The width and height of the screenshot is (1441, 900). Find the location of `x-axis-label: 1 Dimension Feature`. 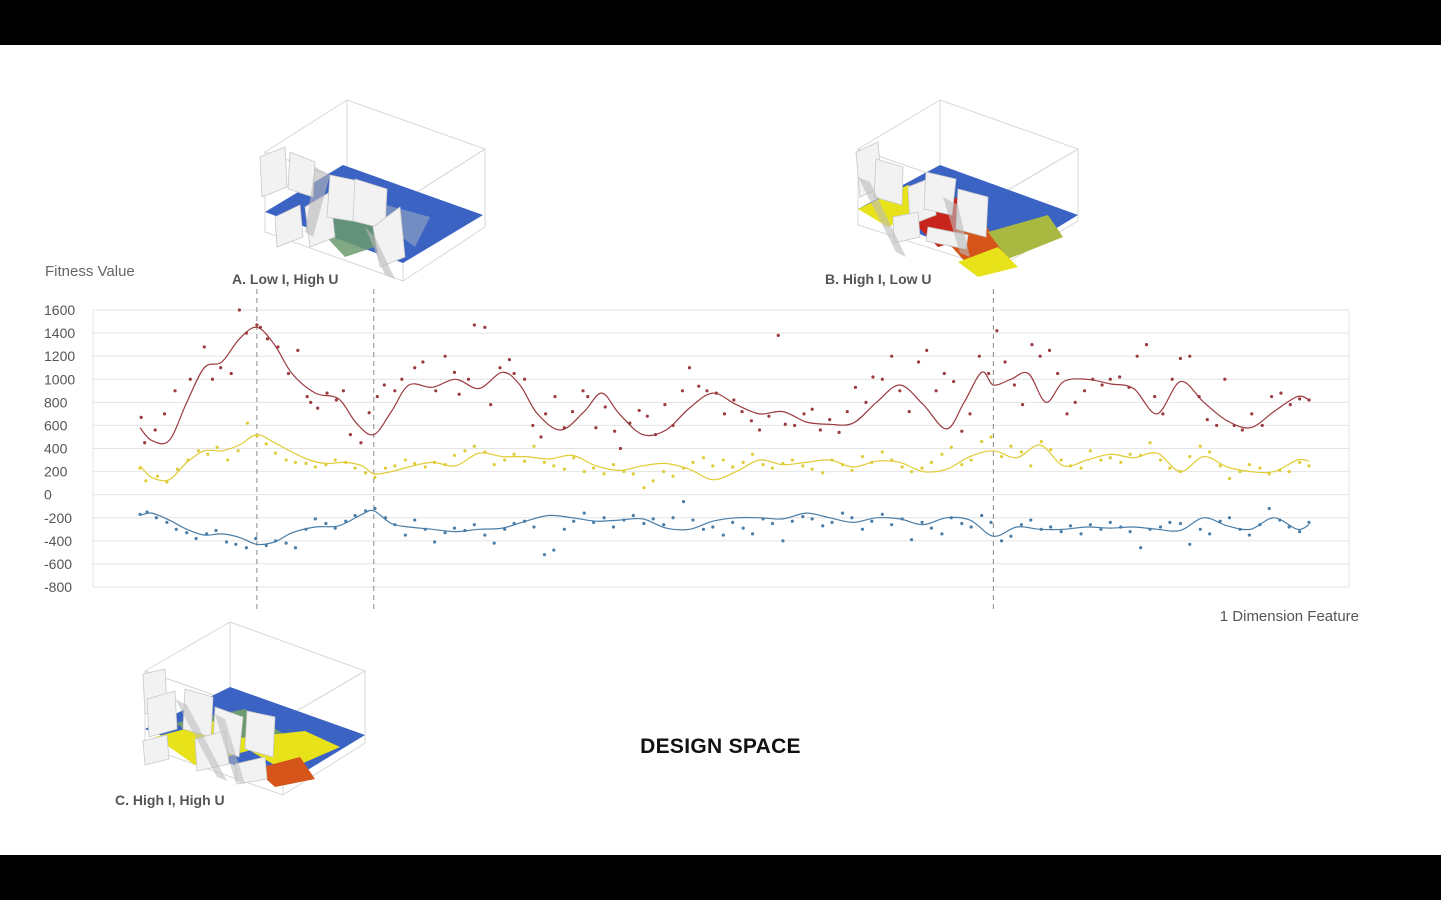

x-axis-label: 1 Dimension Feature is located at coordinates (1289, 616).